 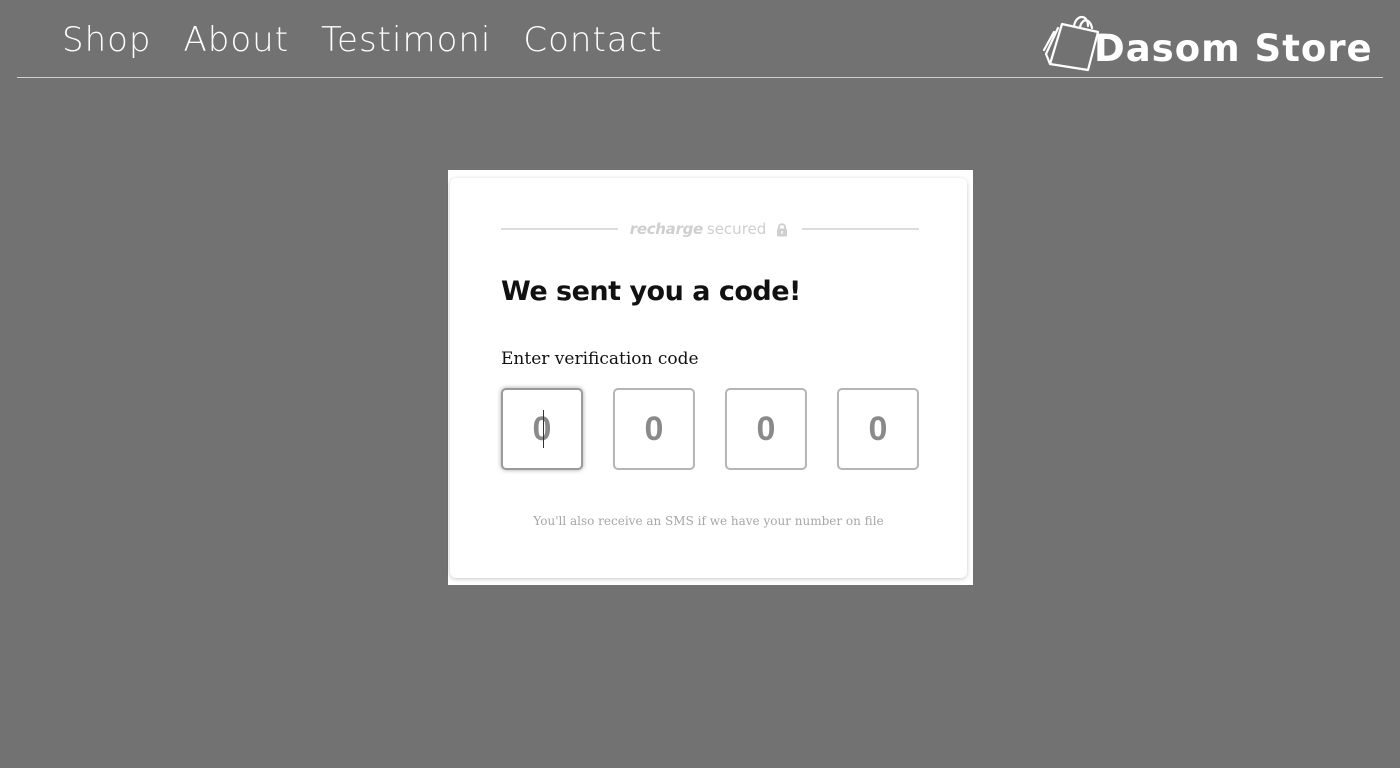 I want to click on code-digit-2: 0, so click(x=654, y=429).